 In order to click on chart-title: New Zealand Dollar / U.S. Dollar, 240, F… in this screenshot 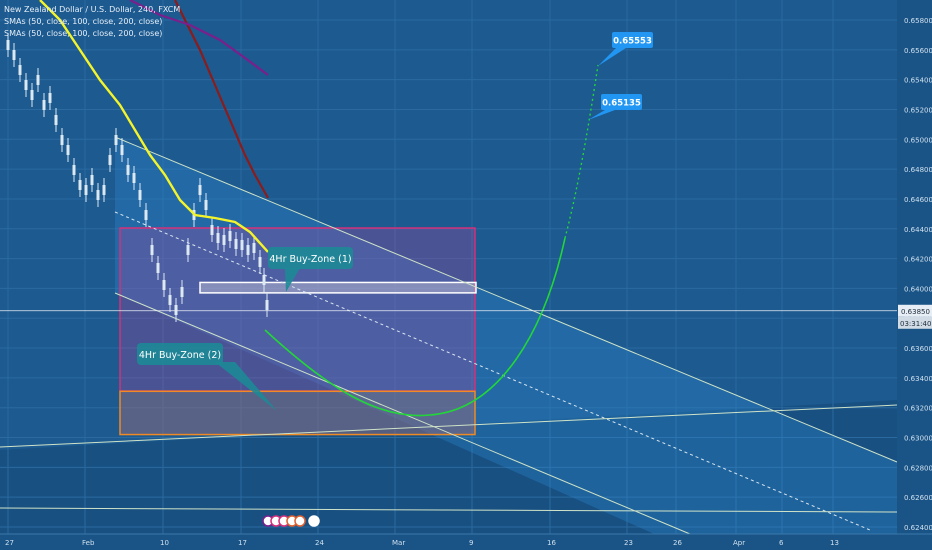, I will do `click(92, 9)`.